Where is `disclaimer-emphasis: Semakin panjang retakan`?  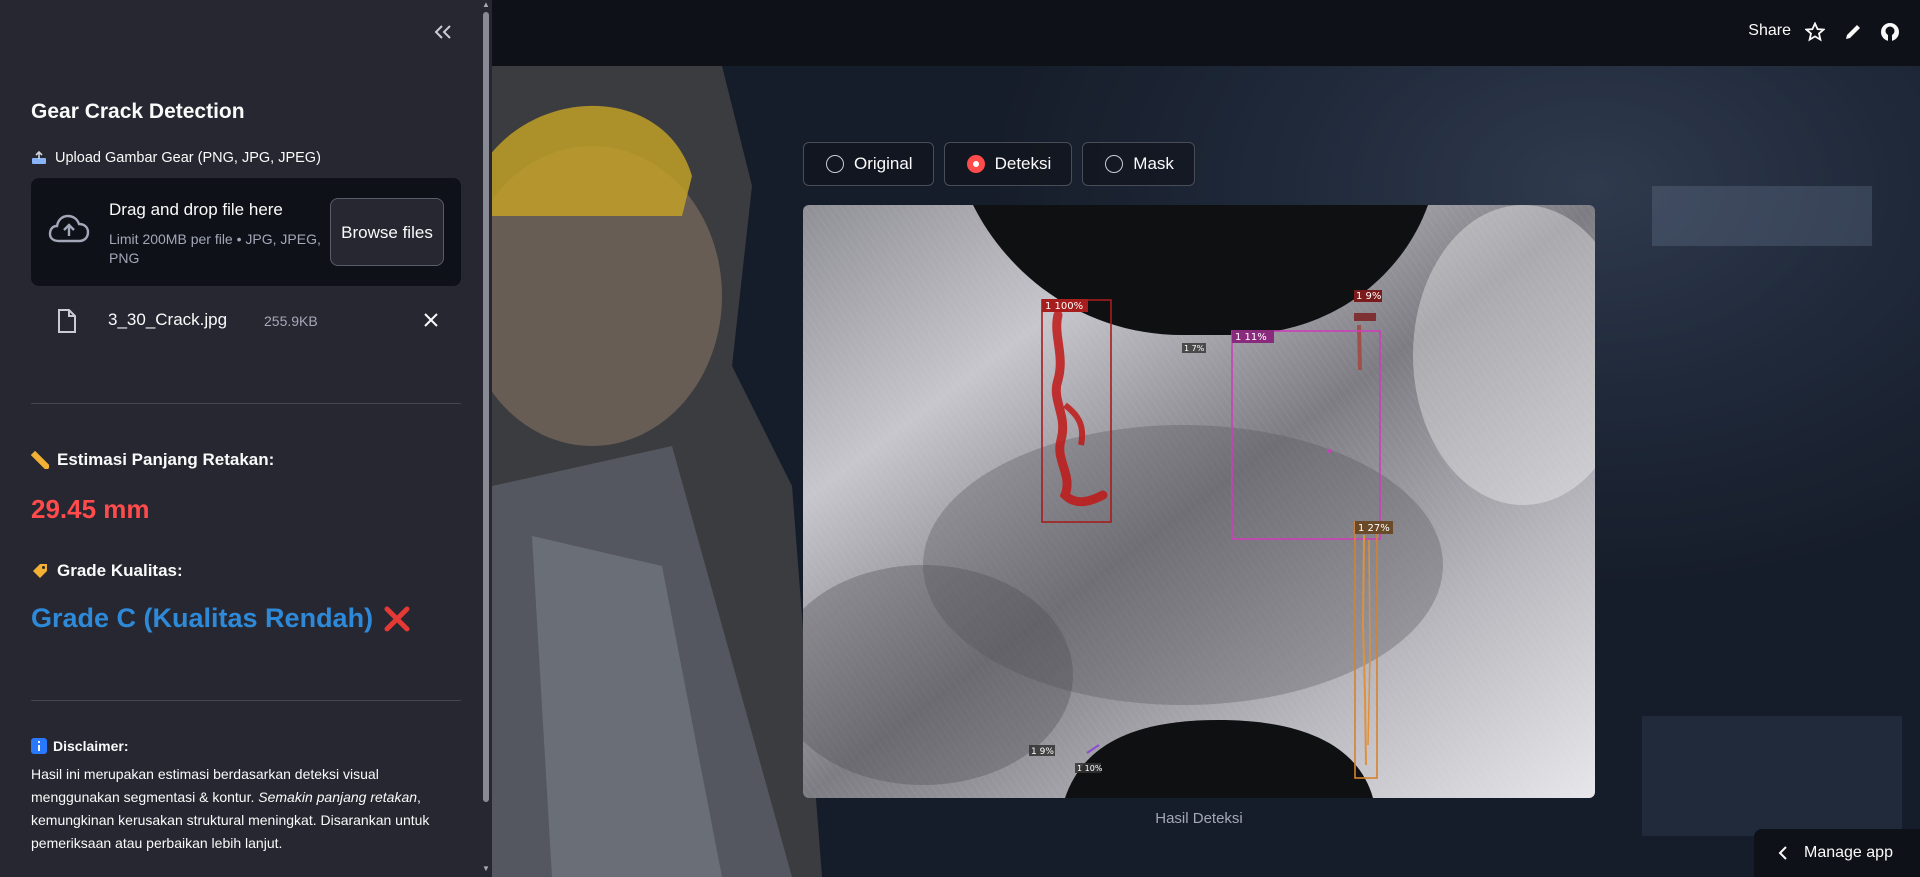
disclaimer-emphasis: Semakin panjang retakan is located at coordinates (338, 797).